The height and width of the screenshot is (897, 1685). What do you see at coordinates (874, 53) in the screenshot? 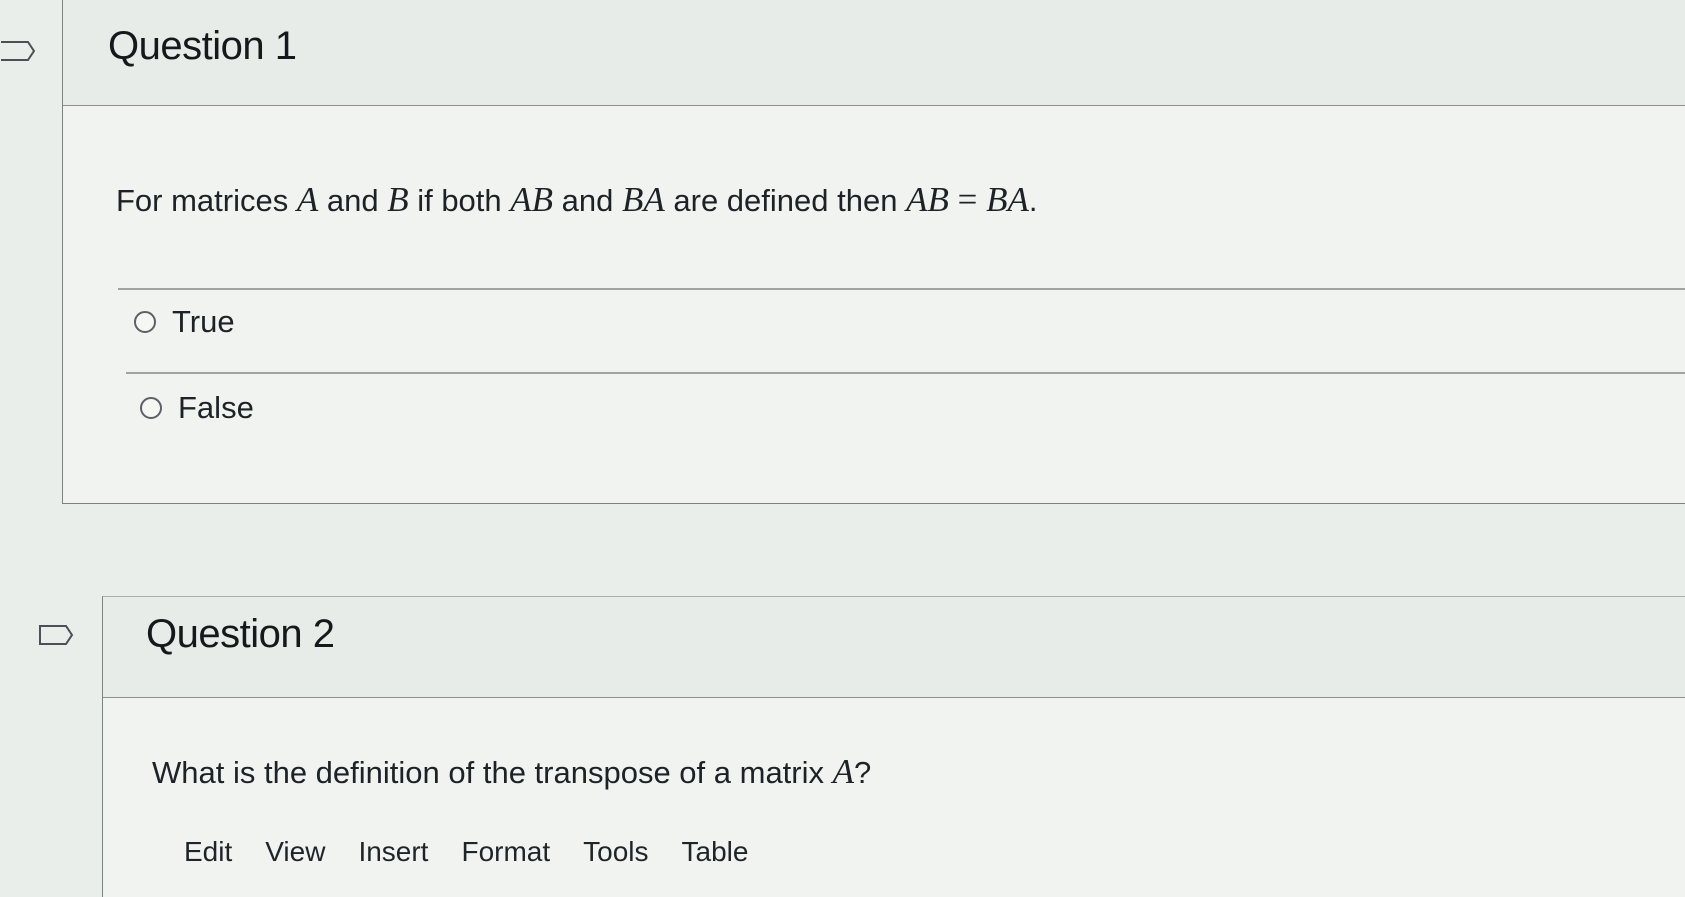
I see `question-1-header` at bounding box center [874, 53].